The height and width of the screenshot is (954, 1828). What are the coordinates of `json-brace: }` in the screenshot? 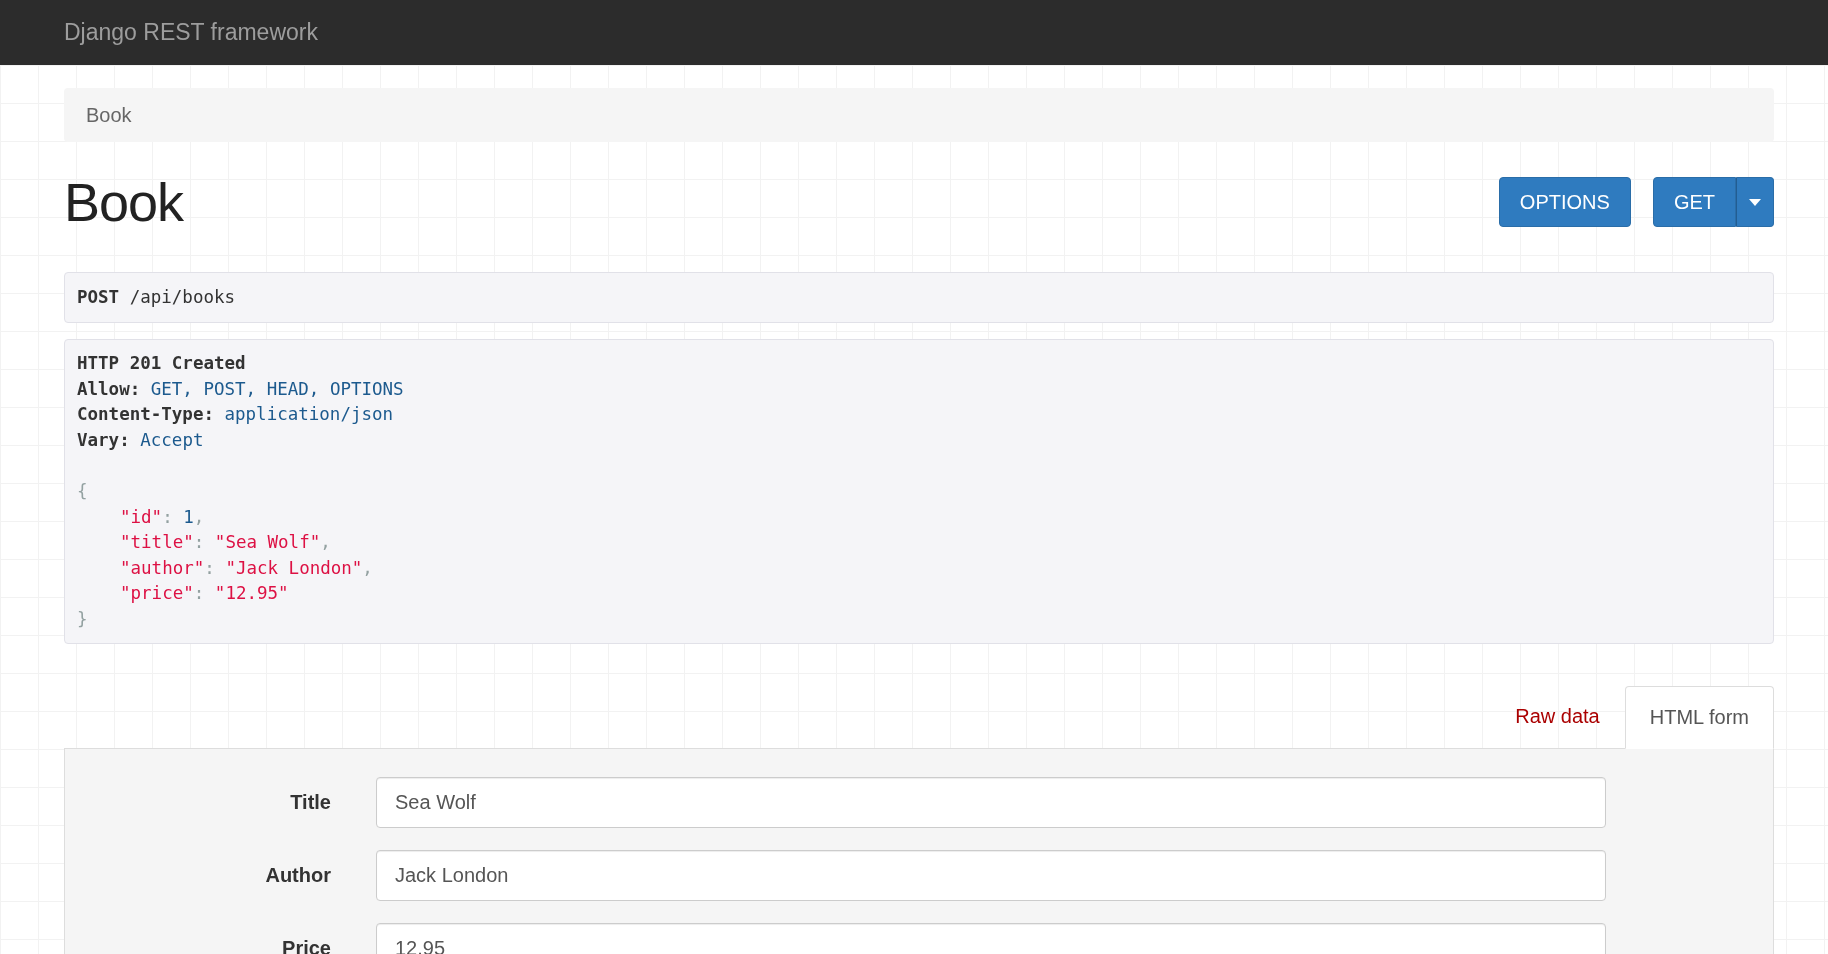 It's located at (83, 619).